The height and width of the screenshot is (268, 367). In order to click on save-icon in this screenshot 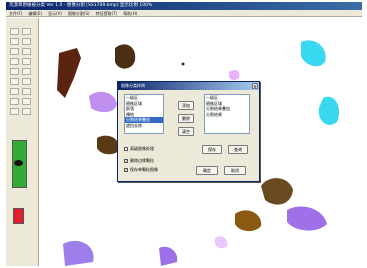, I will do `click(26, 31)`.